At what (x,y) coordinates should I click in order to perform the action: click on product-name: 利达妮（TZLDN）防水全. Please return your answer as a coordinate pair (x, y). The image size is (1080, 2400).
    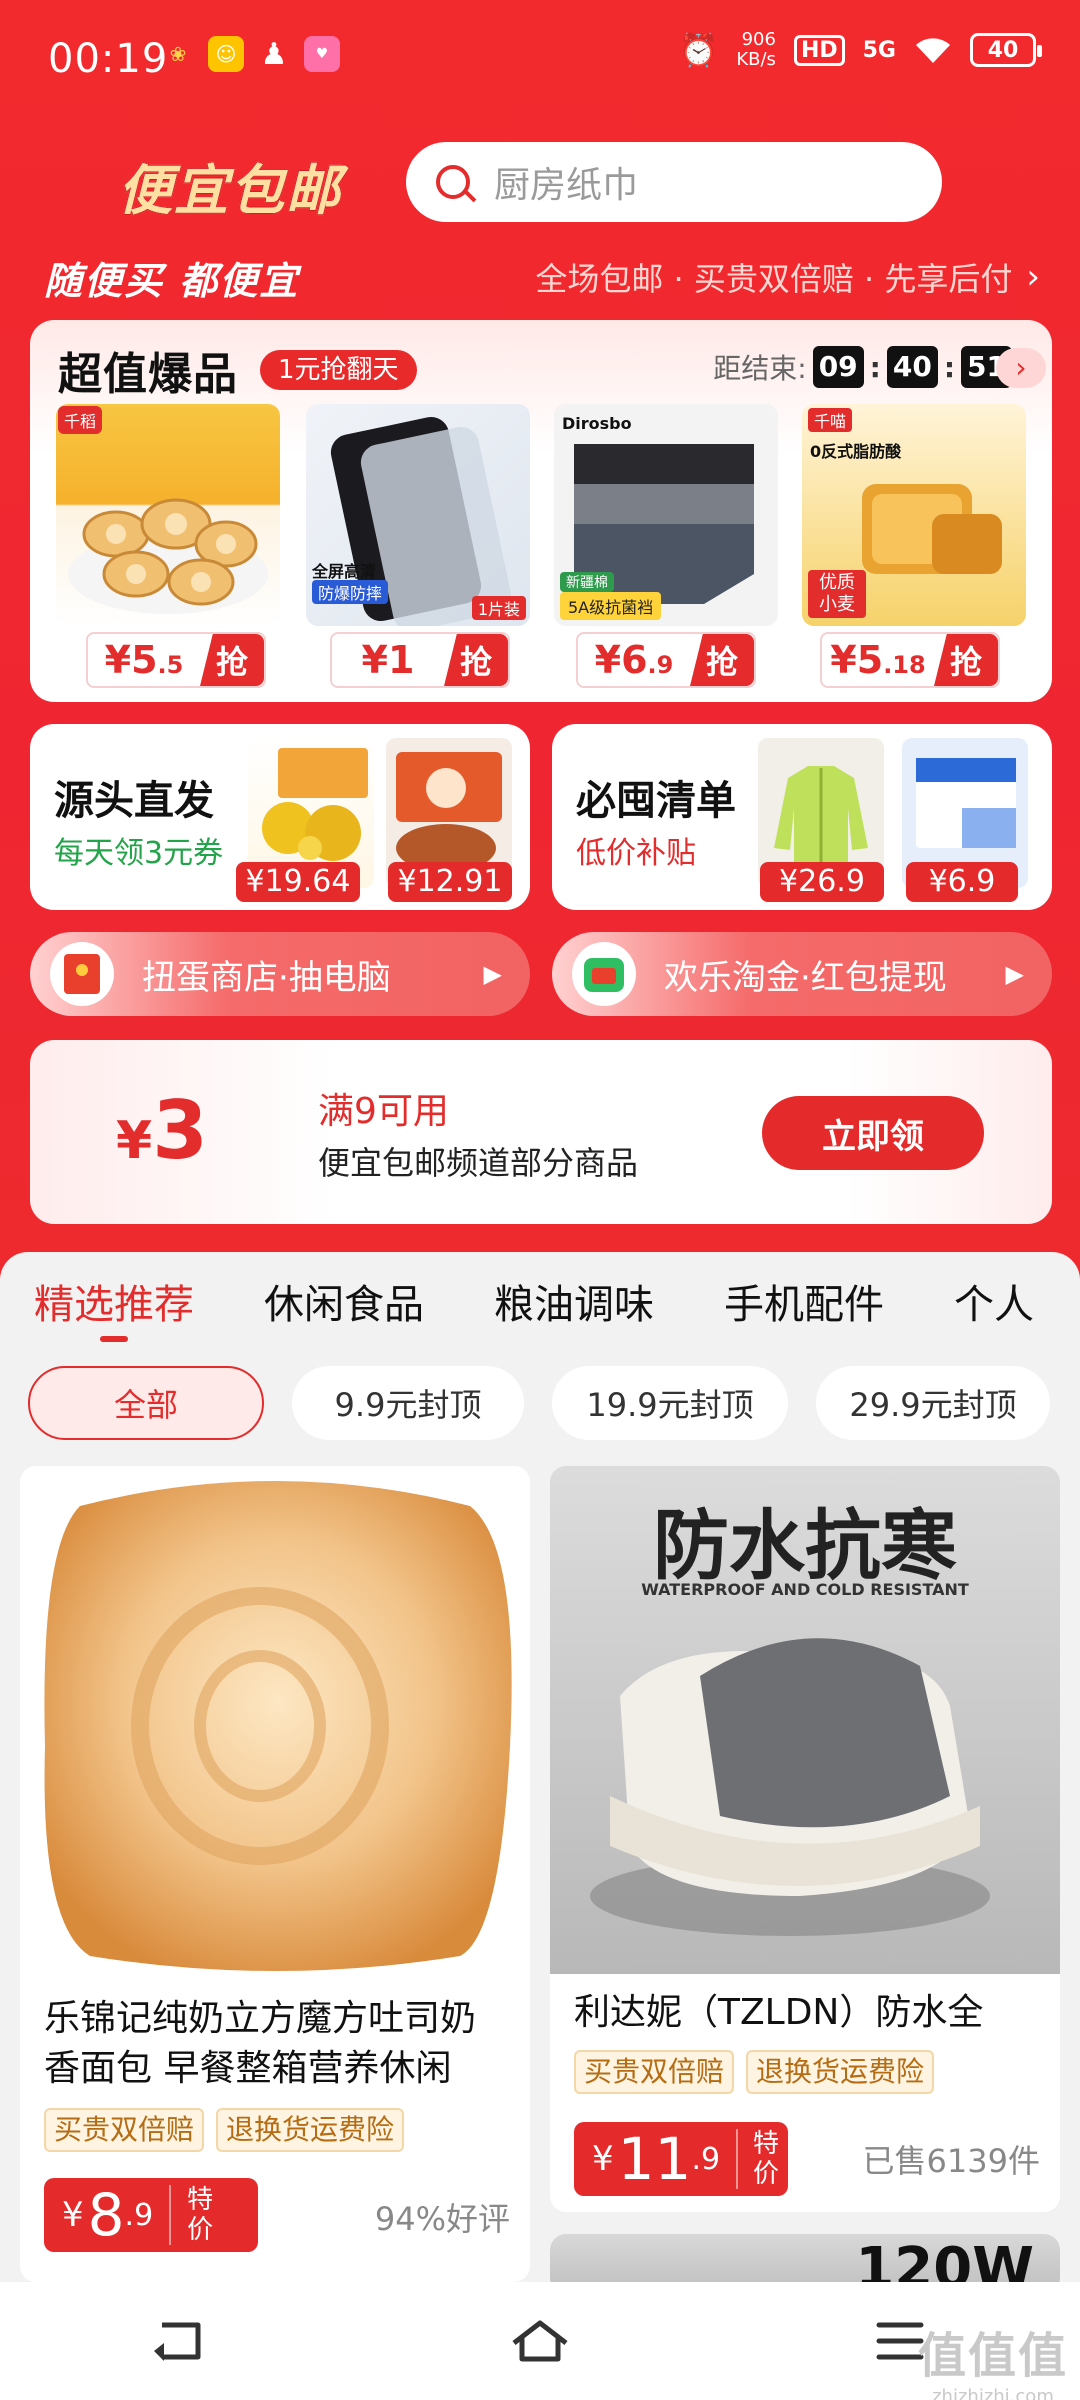
    Looking at the image, I should click on (779, 2012).